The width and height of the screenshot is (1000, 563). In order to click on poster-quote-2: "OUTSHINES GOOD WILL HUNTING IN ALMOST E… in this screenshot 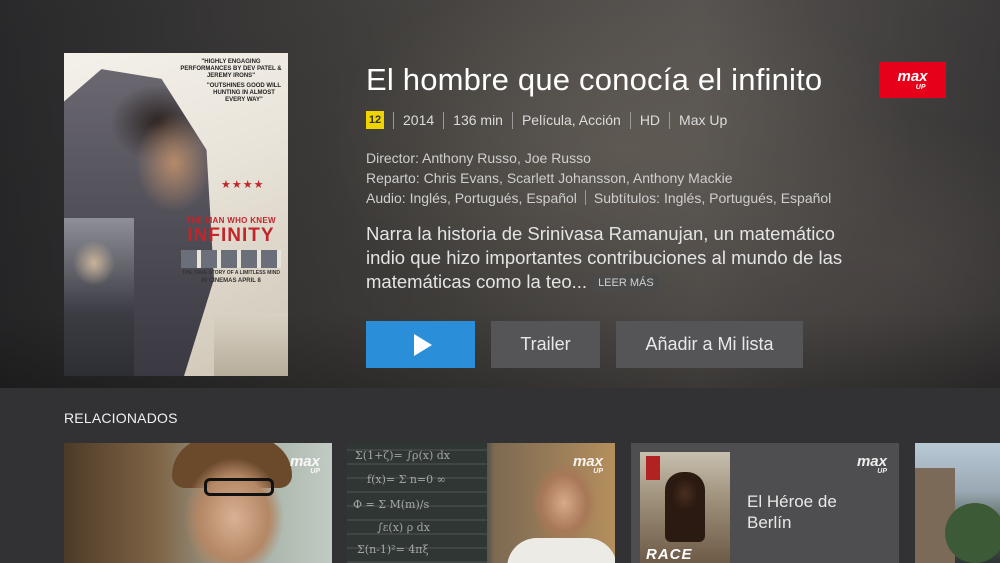, I will do `click(244, 93)`.